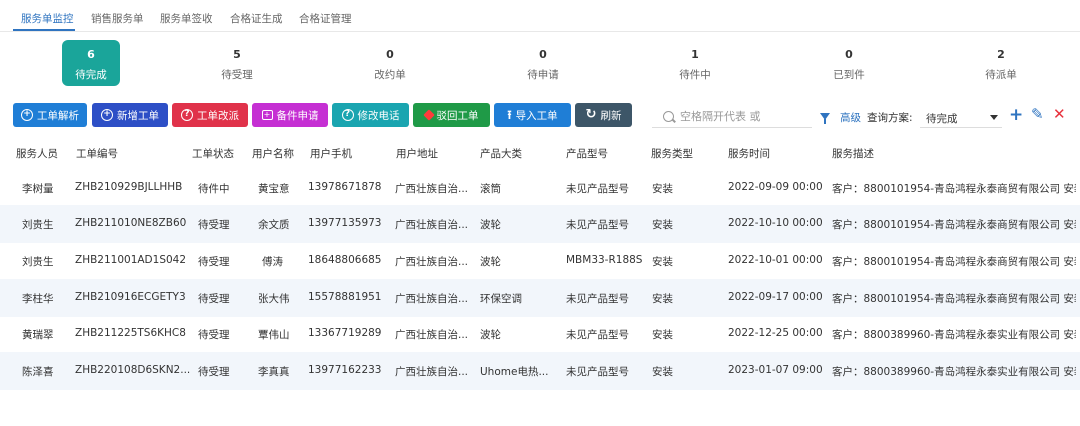  What do you see at coordinates (97, 153) in the screenshot?
I see `column-header: 工单编号` at bounding box center [97, 153].